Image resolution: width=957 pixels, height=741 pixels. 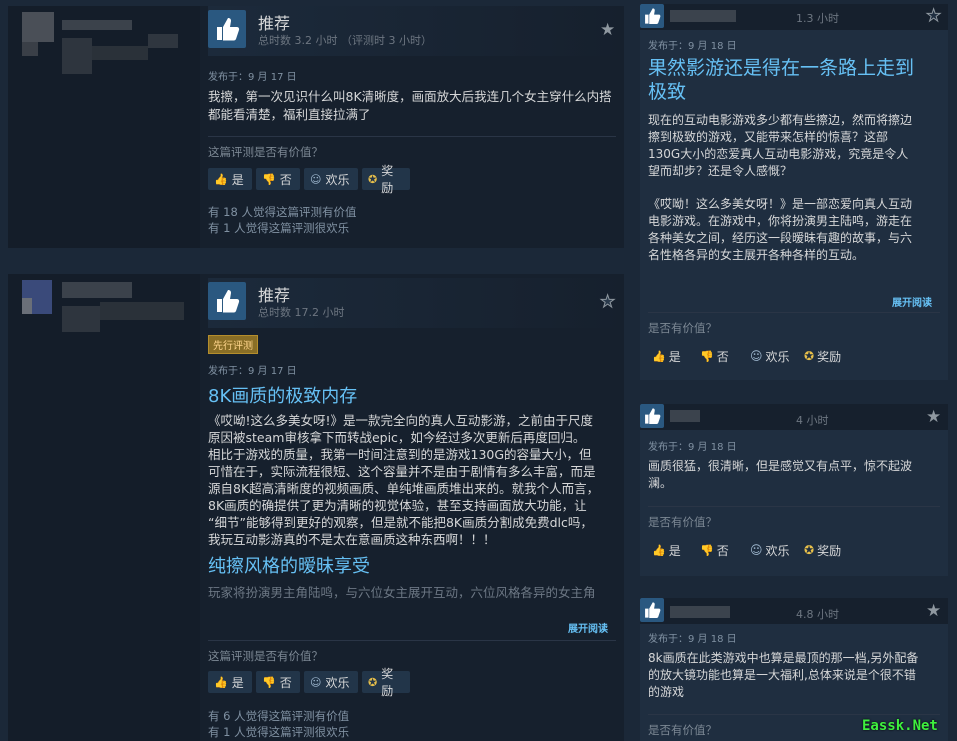 I want to click on helpful-count: 有 6 人觉得这篇评测有价值, so click(x=279, y=716).